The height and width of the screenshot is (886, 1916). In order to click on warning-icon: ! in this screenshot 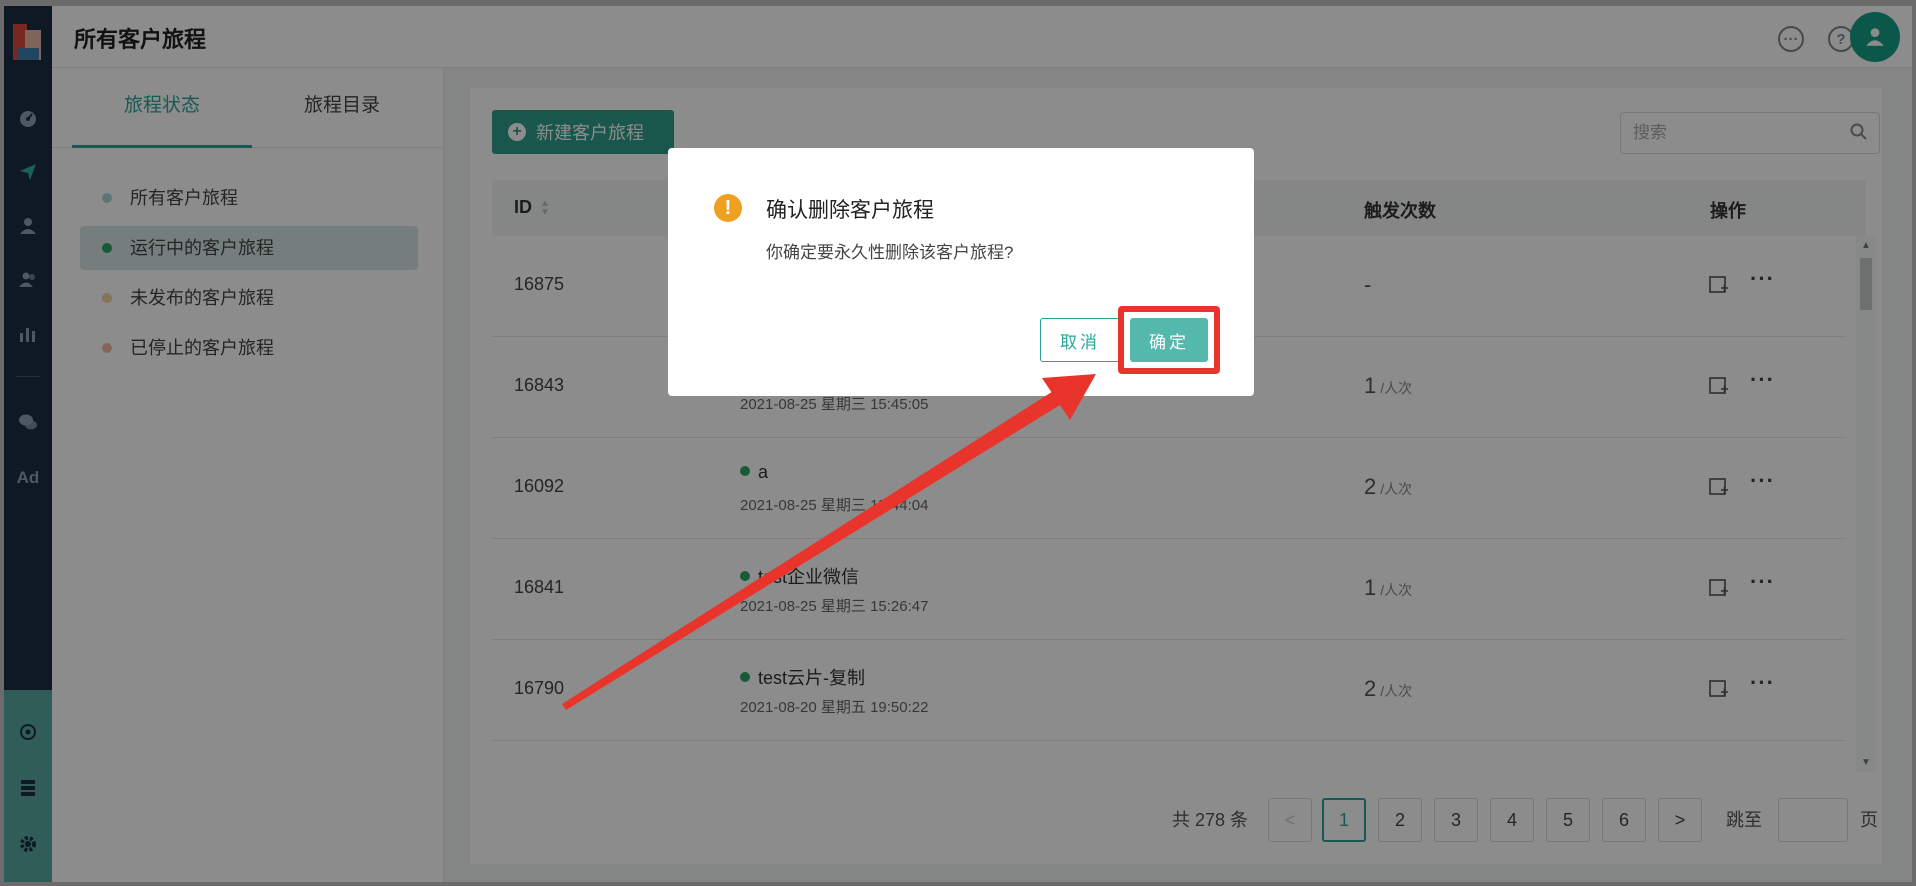, I will do `click(728, 208)`.